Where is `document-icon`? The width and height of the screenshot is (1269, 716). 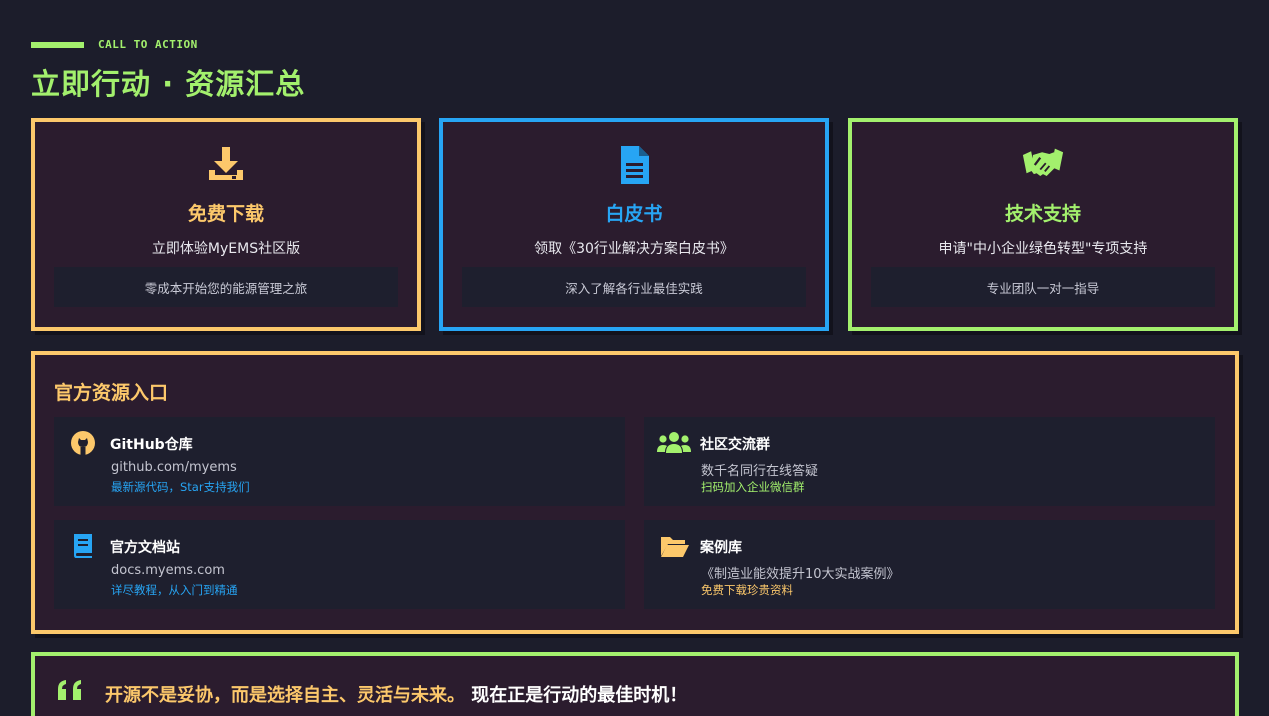
document-icon is located at coordinates (635, 165).